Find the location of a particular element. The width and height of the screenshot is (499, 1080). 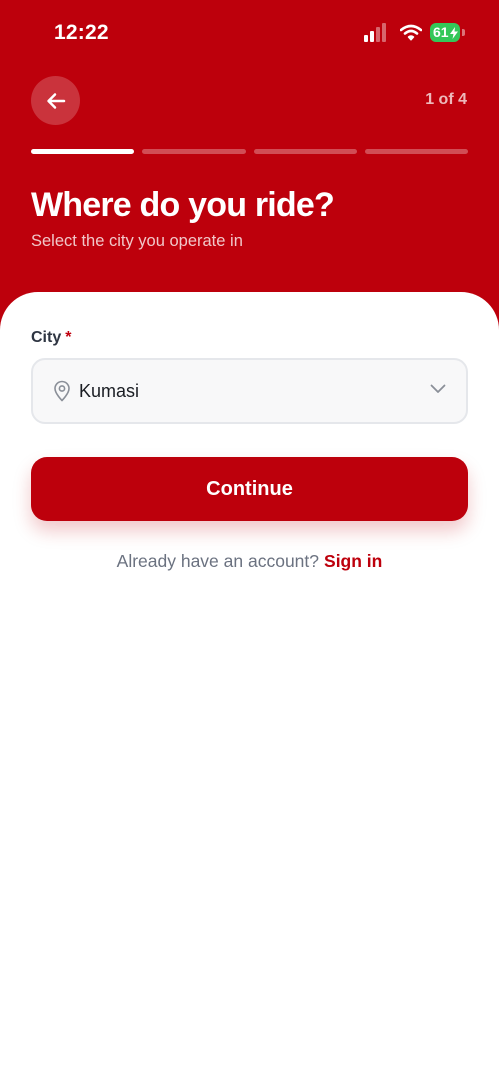

continue-button: Continue is located at coordinates (249, 489).